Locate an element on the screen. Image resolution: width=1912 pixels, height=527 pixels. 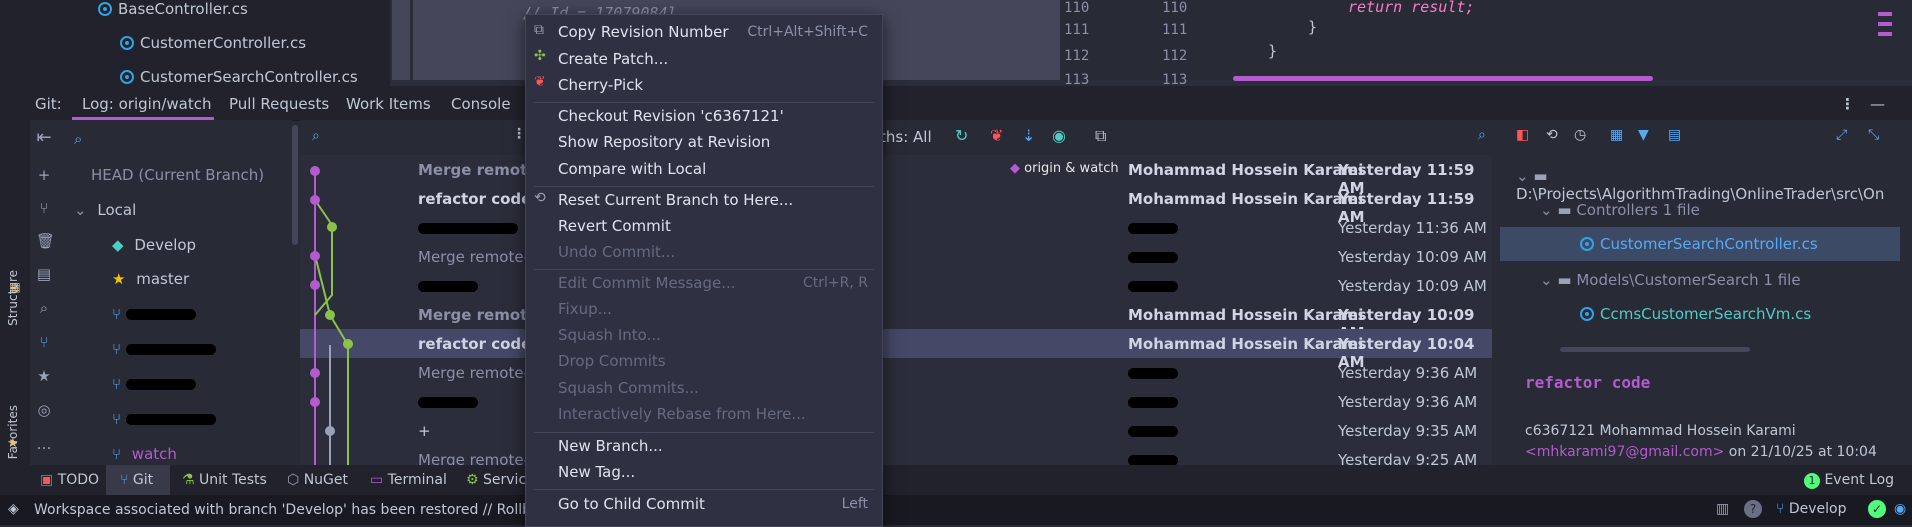
table-row: Yesterday 11:36 AM is located at coordinates (896, 227).